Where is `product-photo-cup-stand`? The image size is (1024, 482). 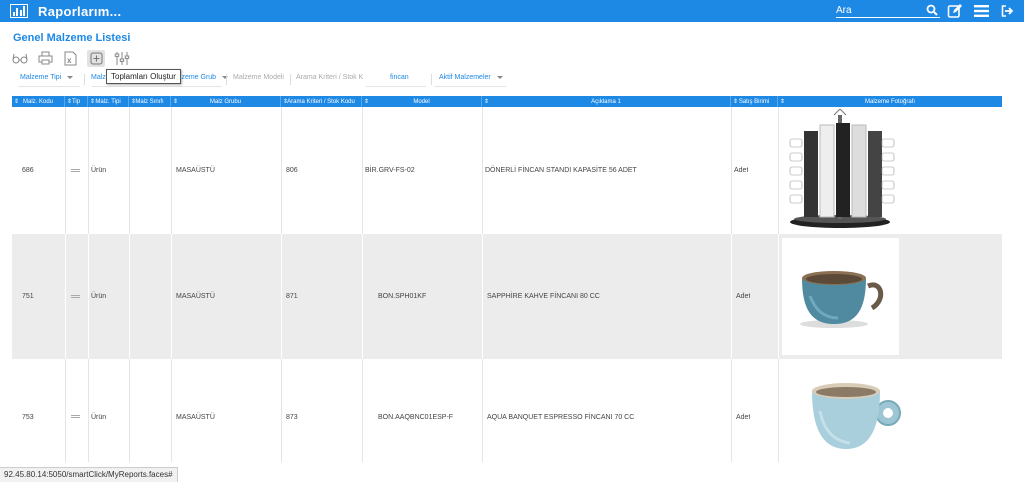
product-photo-cup-stand is located at coordinates (841, 170).